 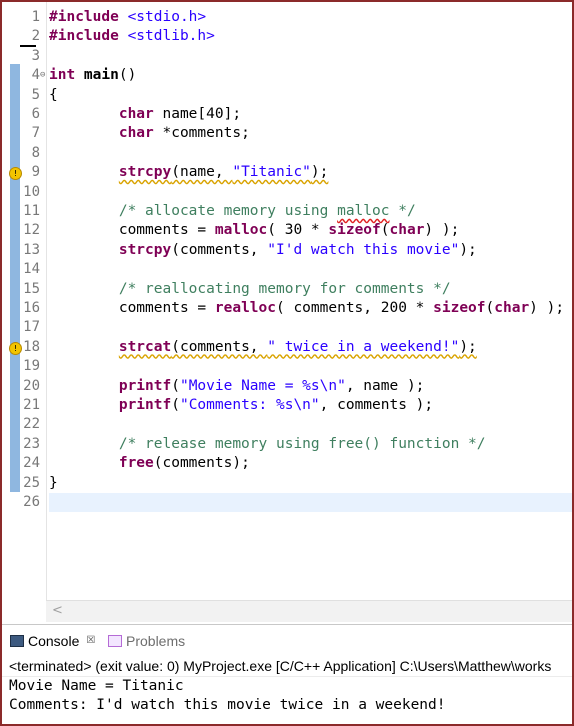 What do you see at coordinates (127, 75) in the screenshot?
I see `code-token: ()` at bounding box center [127, 75].